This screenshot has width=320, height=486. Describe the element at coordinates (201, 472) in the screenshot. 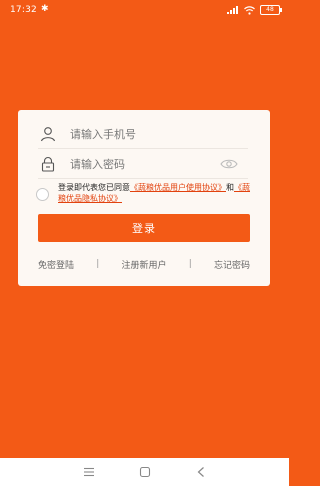

I see `back-icon` at that location.